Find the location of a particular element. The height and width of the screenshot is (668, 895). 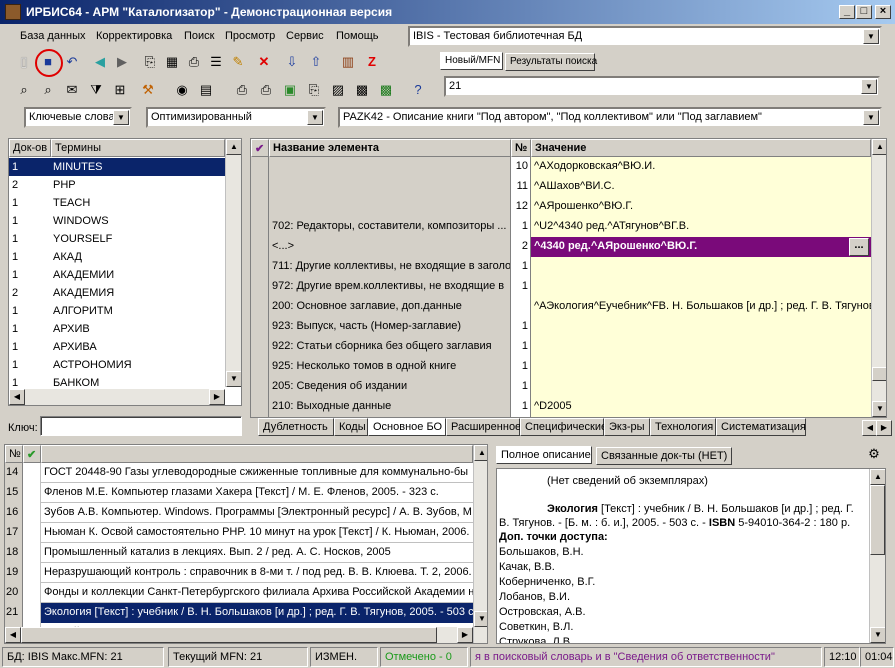

key-input is located at coordinates (141, 426).